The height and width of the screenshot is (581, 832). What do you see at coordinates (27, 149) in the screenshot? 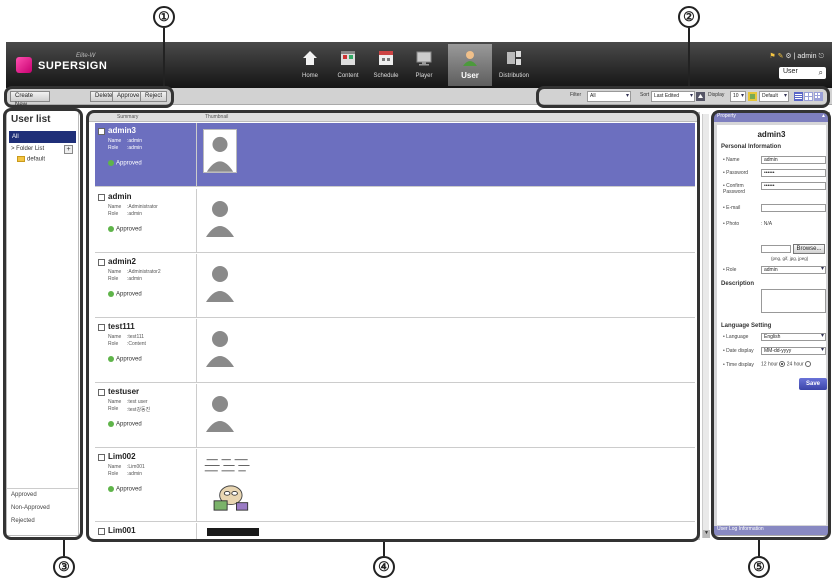
I see `folder-list-toggle: > Folder List` at bounding box center [27, 149].